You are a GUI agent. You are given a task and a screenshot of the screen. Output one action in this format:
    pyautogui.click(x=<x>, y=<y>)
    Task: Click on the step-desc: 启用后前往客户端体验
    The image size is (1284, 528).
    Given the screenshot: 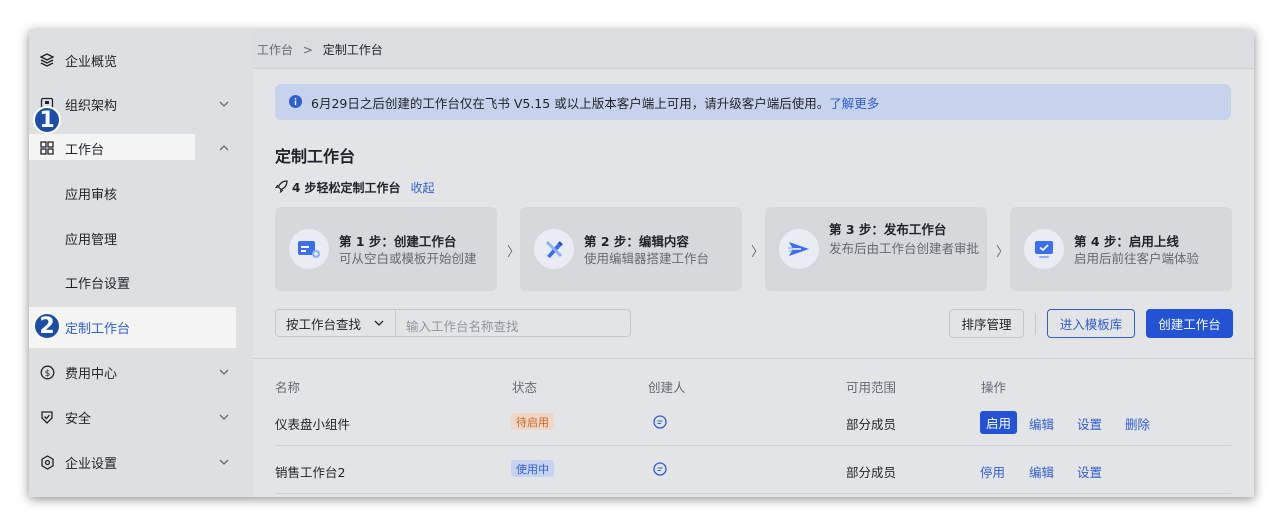 What is the action you would take?
    pyautogui.click(x=1137, y=258)
    